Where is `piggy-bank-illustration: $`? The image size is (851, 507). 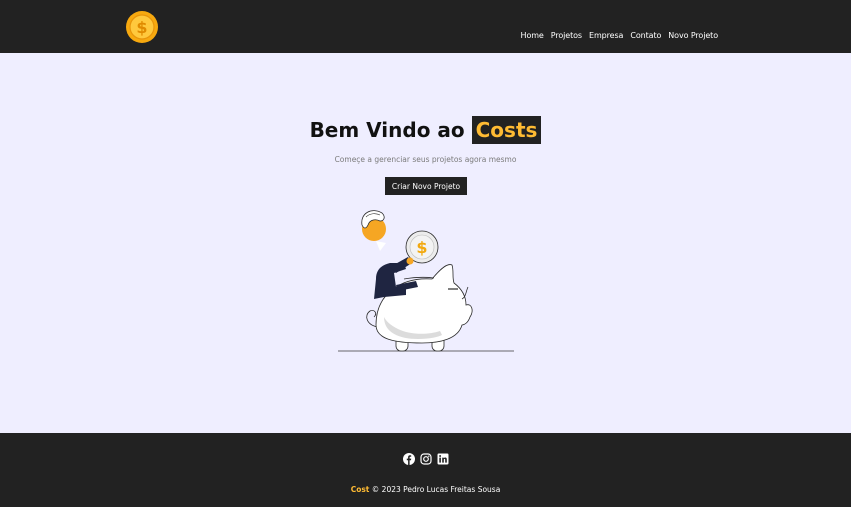 piggy-bank-illustration: $ is located at coordinates (426, 281).